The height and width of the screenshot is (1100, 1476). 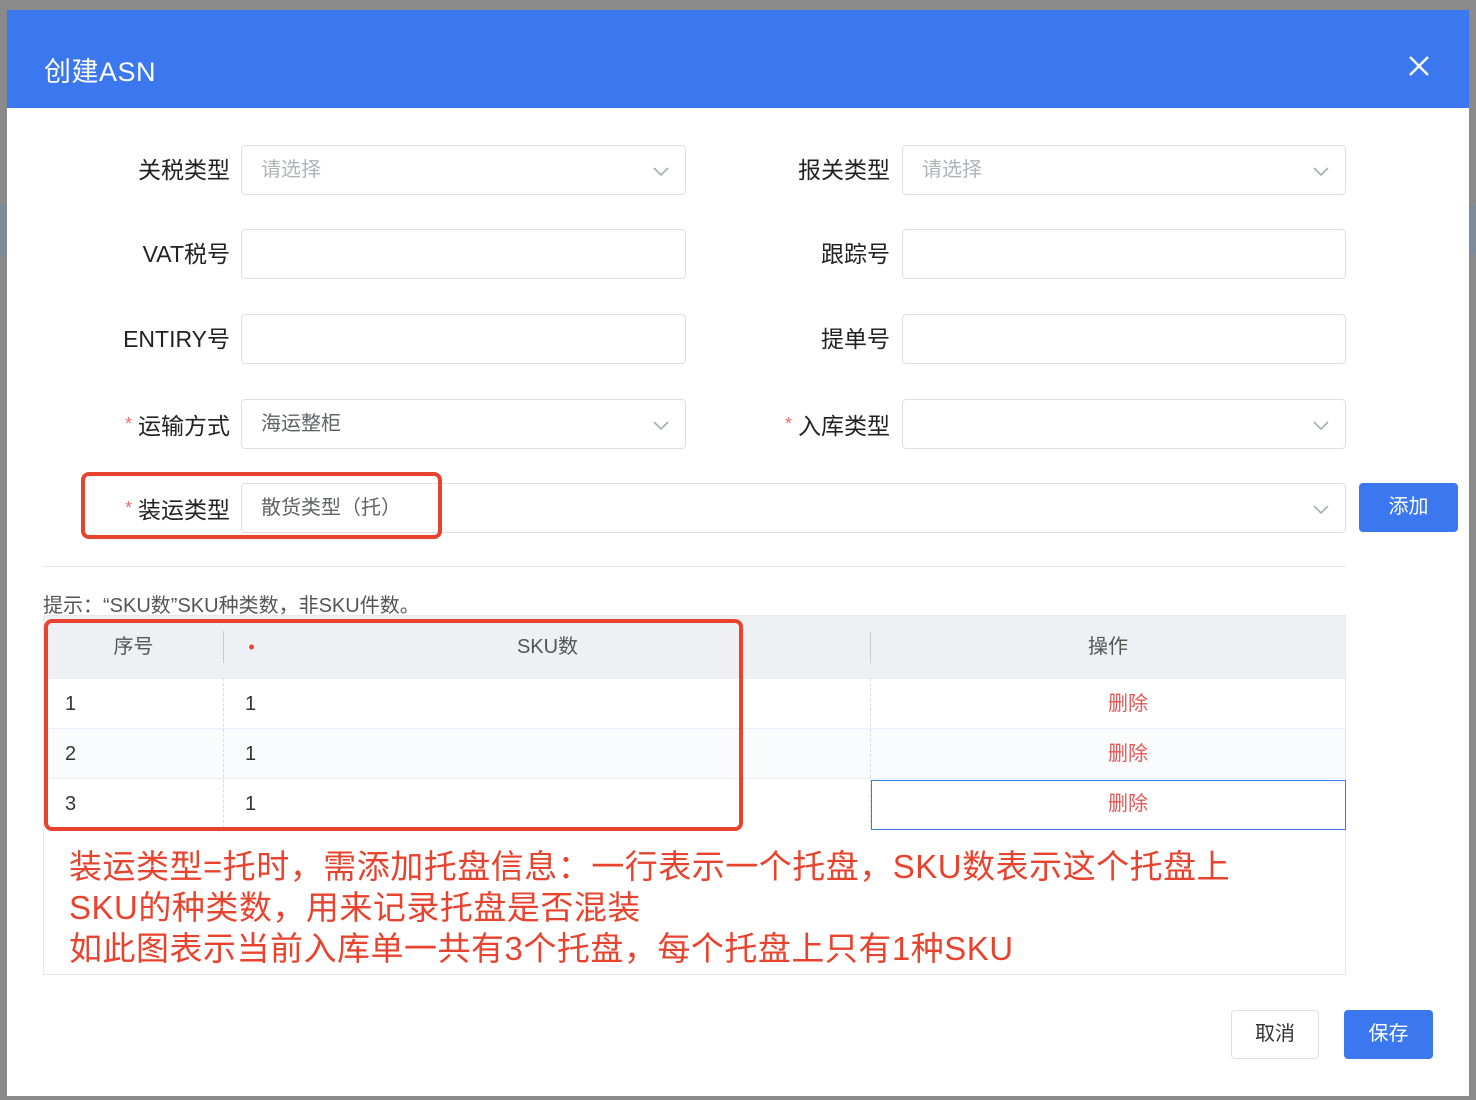 What do you see at coordinates (100, 72) in the screenshot?
I see `dialog-title: 创建ASN` at bounding box center [100, 72].